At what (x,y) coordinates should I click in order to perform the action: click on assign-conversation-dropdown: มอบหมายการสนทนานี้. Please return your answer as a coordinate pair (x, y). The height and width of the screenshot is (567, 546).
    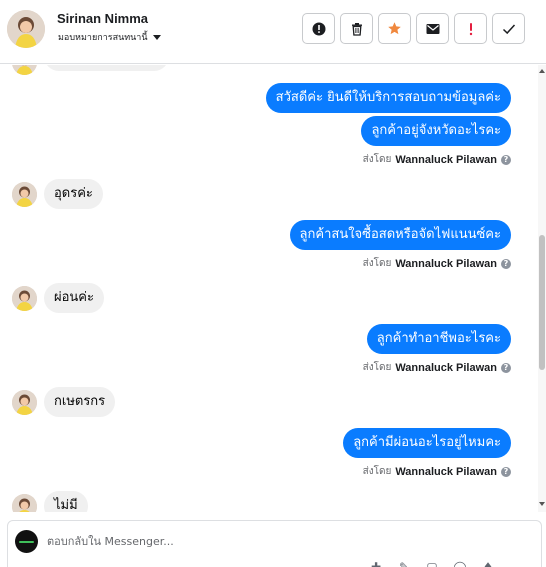
    Looking at the image, I should click on (109, 37).